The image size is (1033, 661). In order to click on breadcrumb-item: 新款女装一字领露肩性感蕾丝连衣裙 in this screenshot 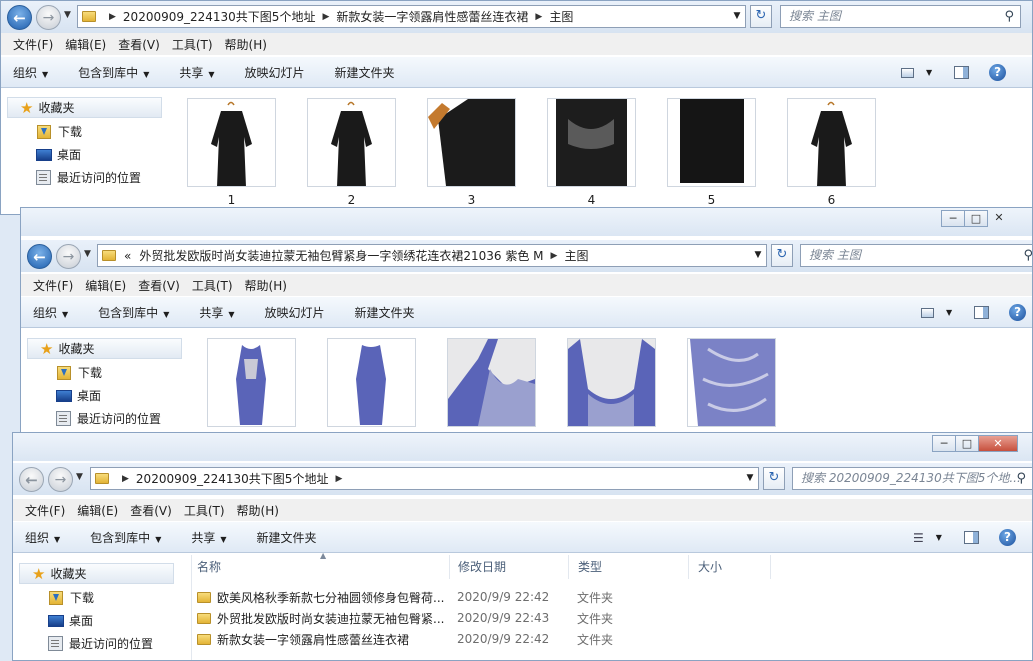, I will do `click(432, 16)`.